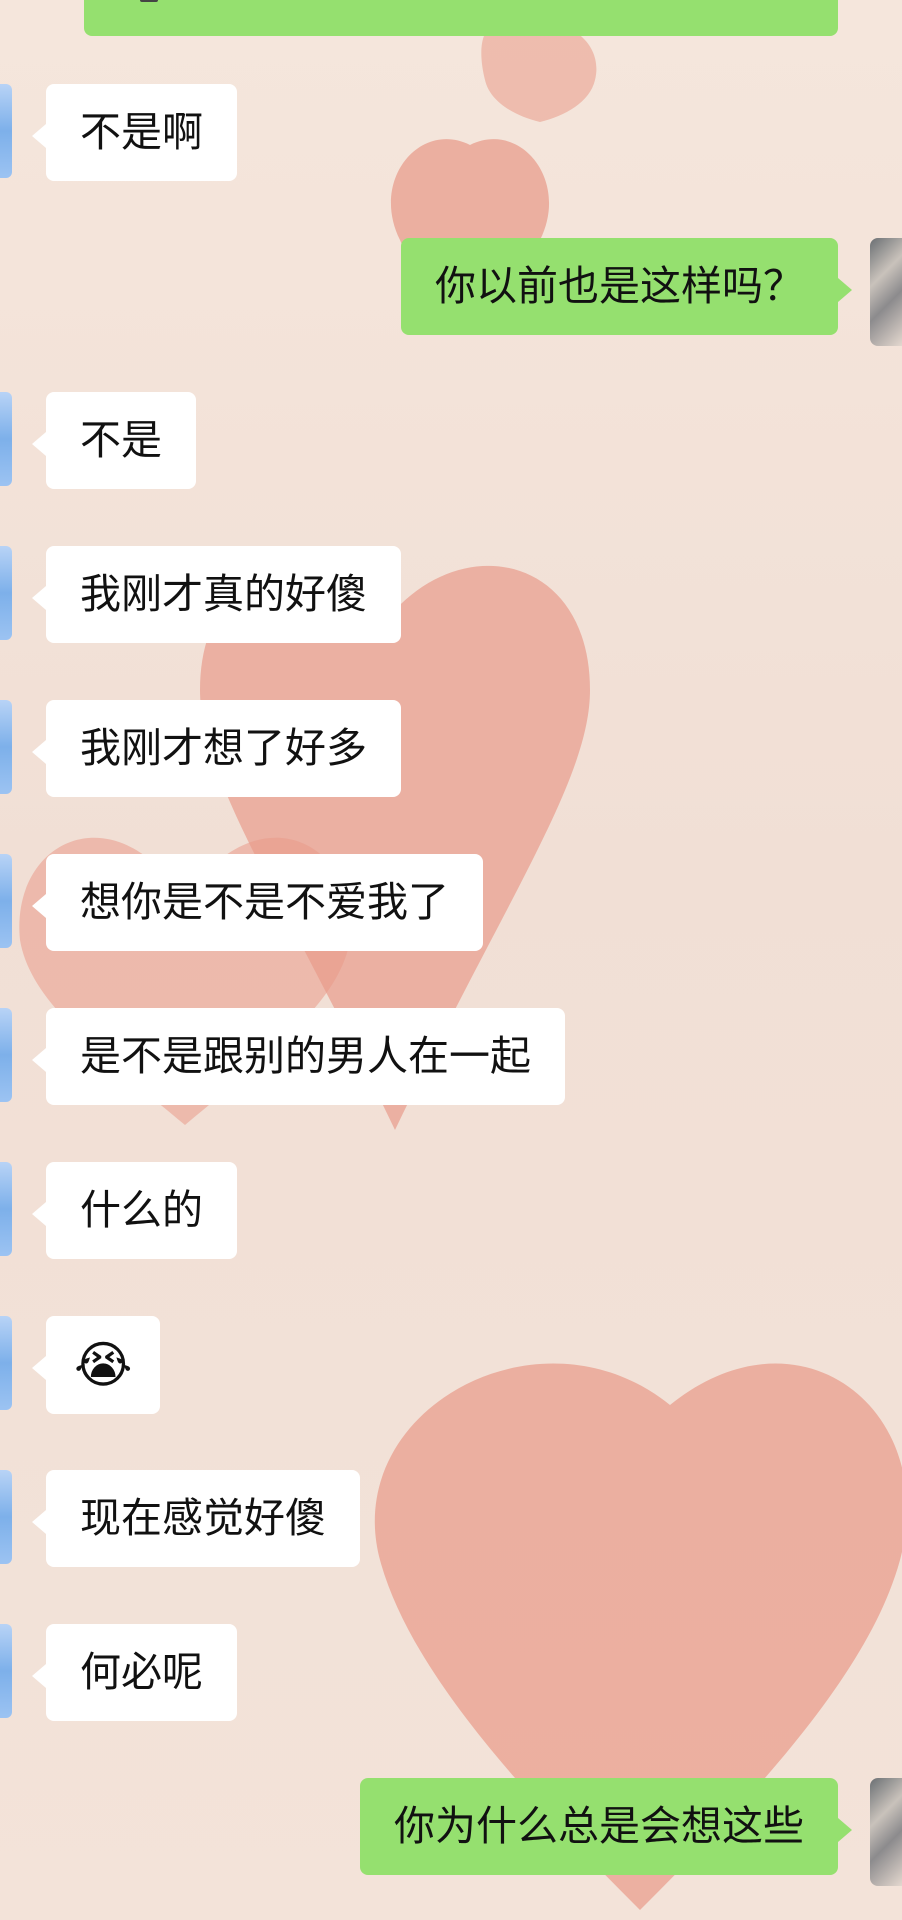 The height and width of the screenshot is (1920, 902). Describe the element at coordinates (141, 1210) in the screenshot. I see `message-text: 什么的` at that location.